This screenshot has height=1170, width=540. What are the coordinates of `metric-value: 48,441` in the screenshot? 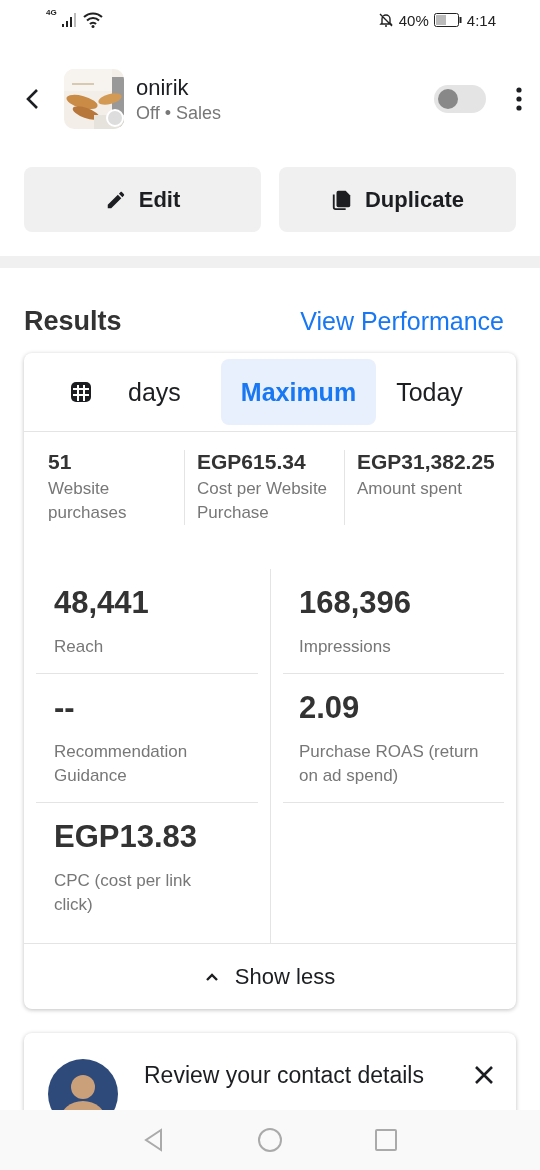 It's located at (102, 603).